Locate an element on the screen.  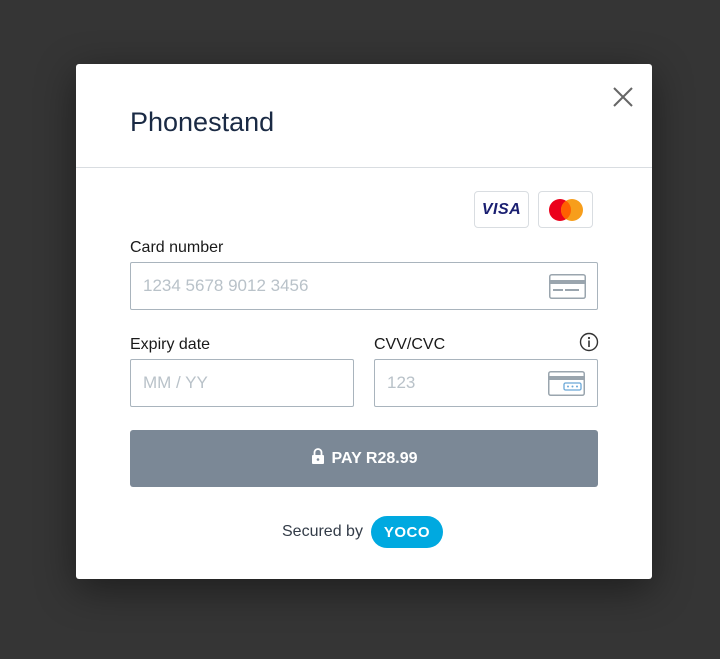
info-icon is located at coordinates (589, 342).